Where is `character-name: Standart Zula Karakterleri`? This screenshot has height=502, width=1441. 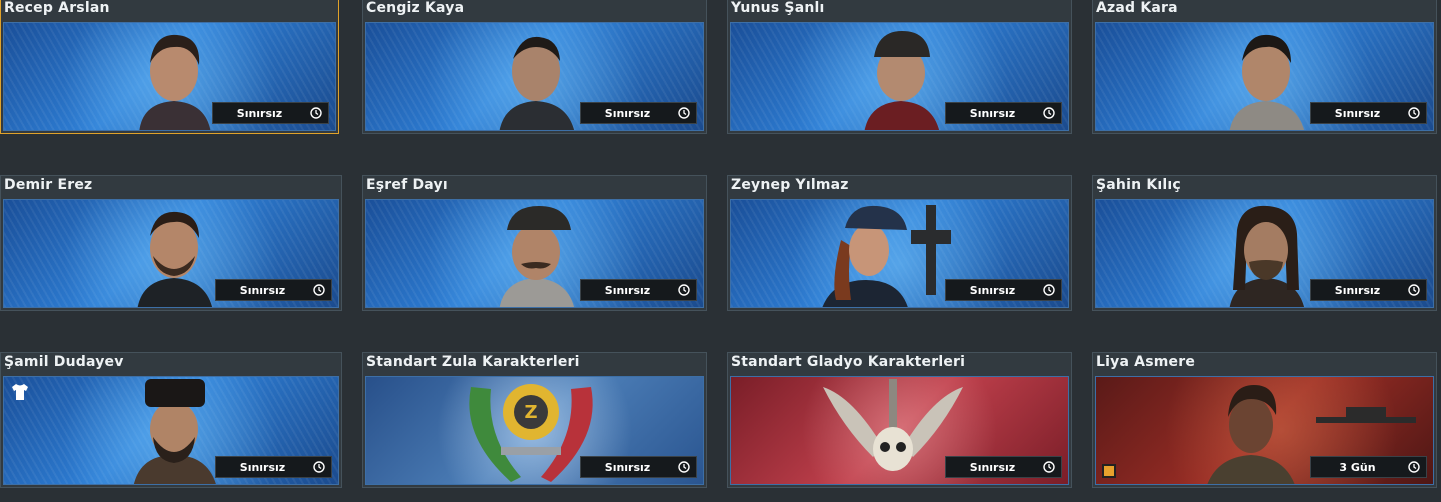
character-name: Standart Zula Karakterleri is located at coordinates (473, 362).